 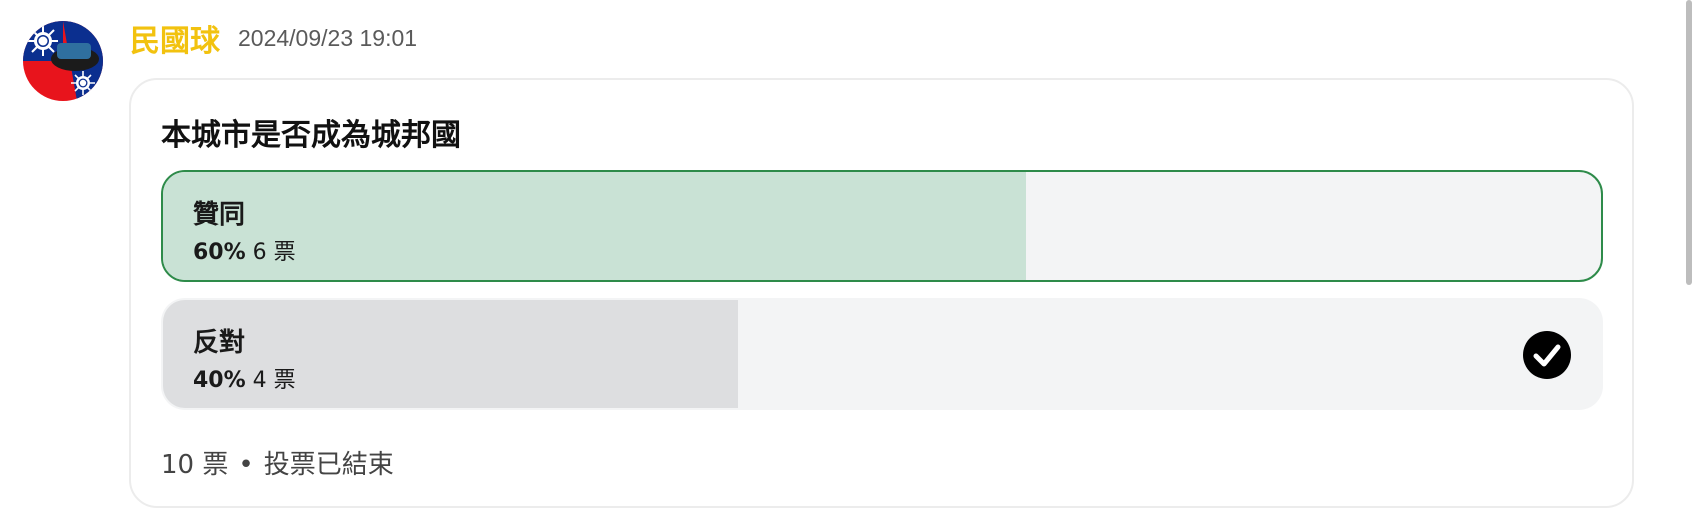 What do you see at coordinates (175, 38) in the screenshot?
I see `username: 民國球` at bounding box center [175, 38].